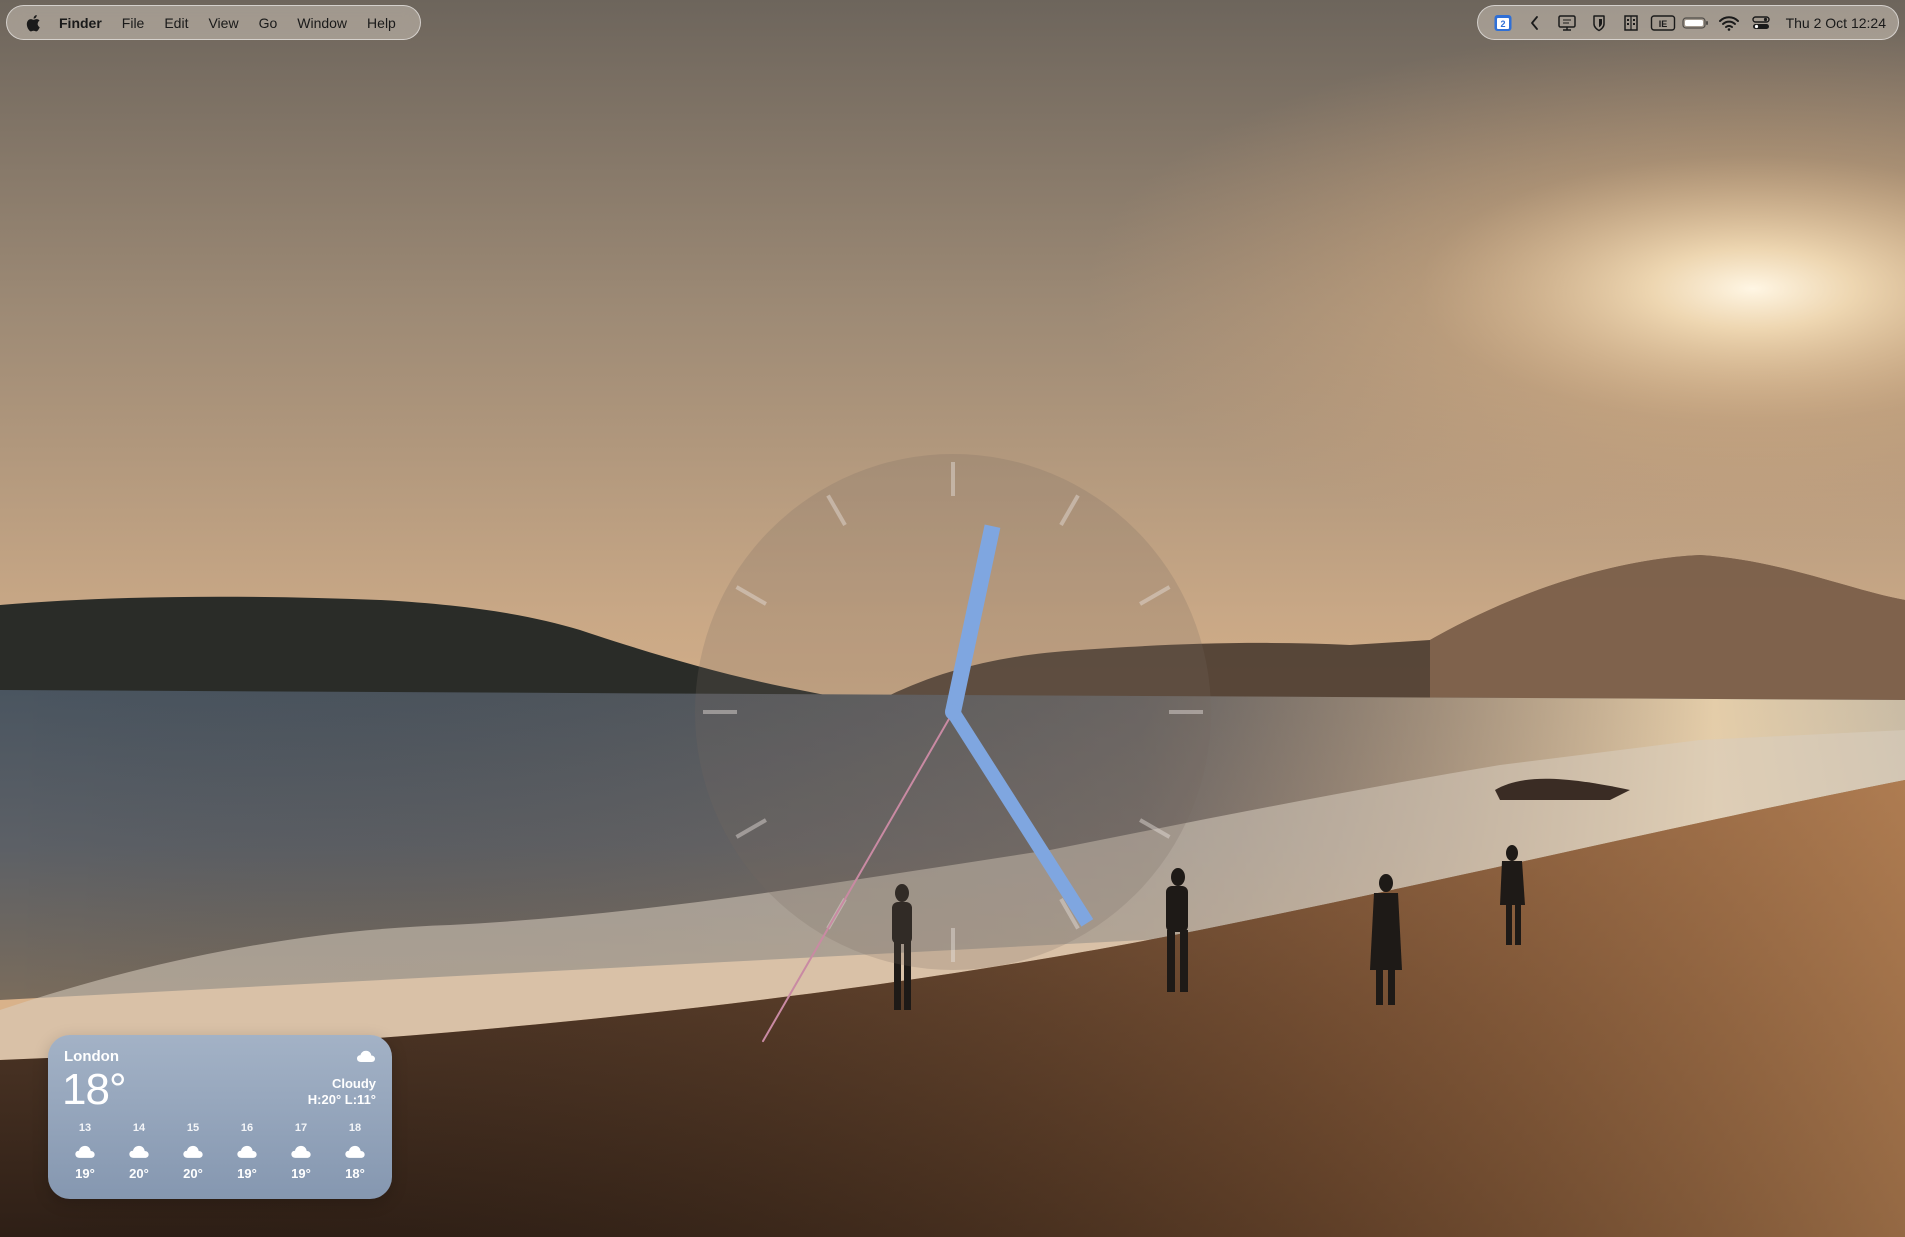  Describe the element at coordinates (133, 22) in the screenshot. I see `menu-file: File` at that location.